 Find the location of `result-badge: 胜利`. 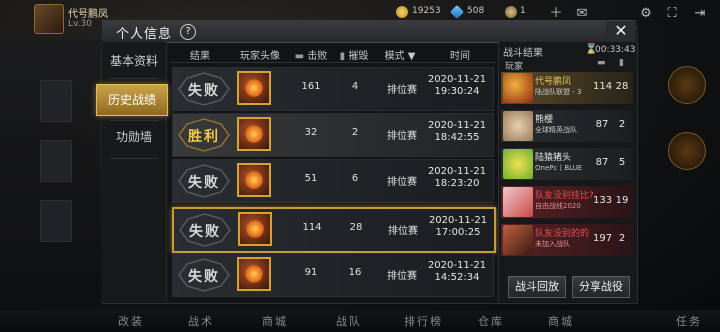

result-badge: 胜利 is located at coordinates (204, 135).